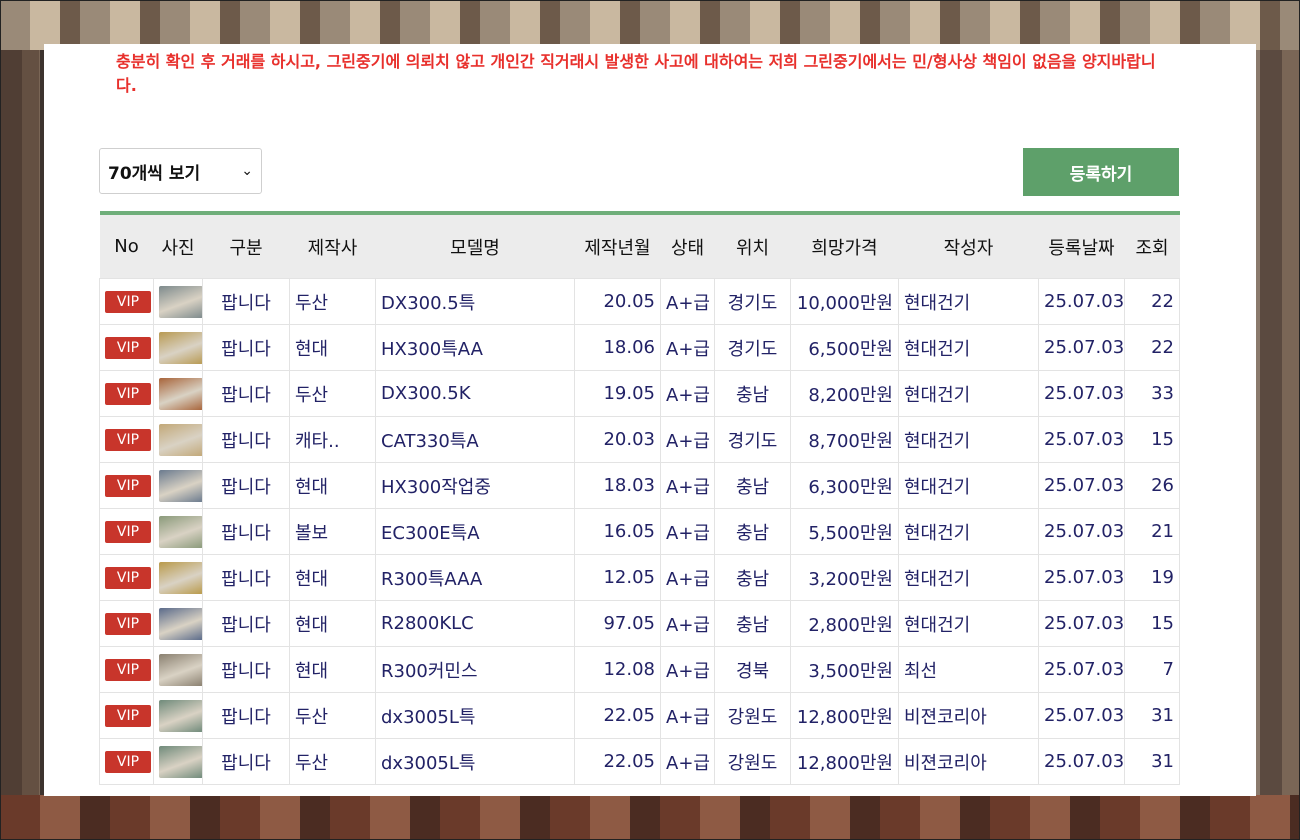 The height and width of the screenshot is (840, 1300). I want to click on cell-model: CAT330특A, so click(475, 439).